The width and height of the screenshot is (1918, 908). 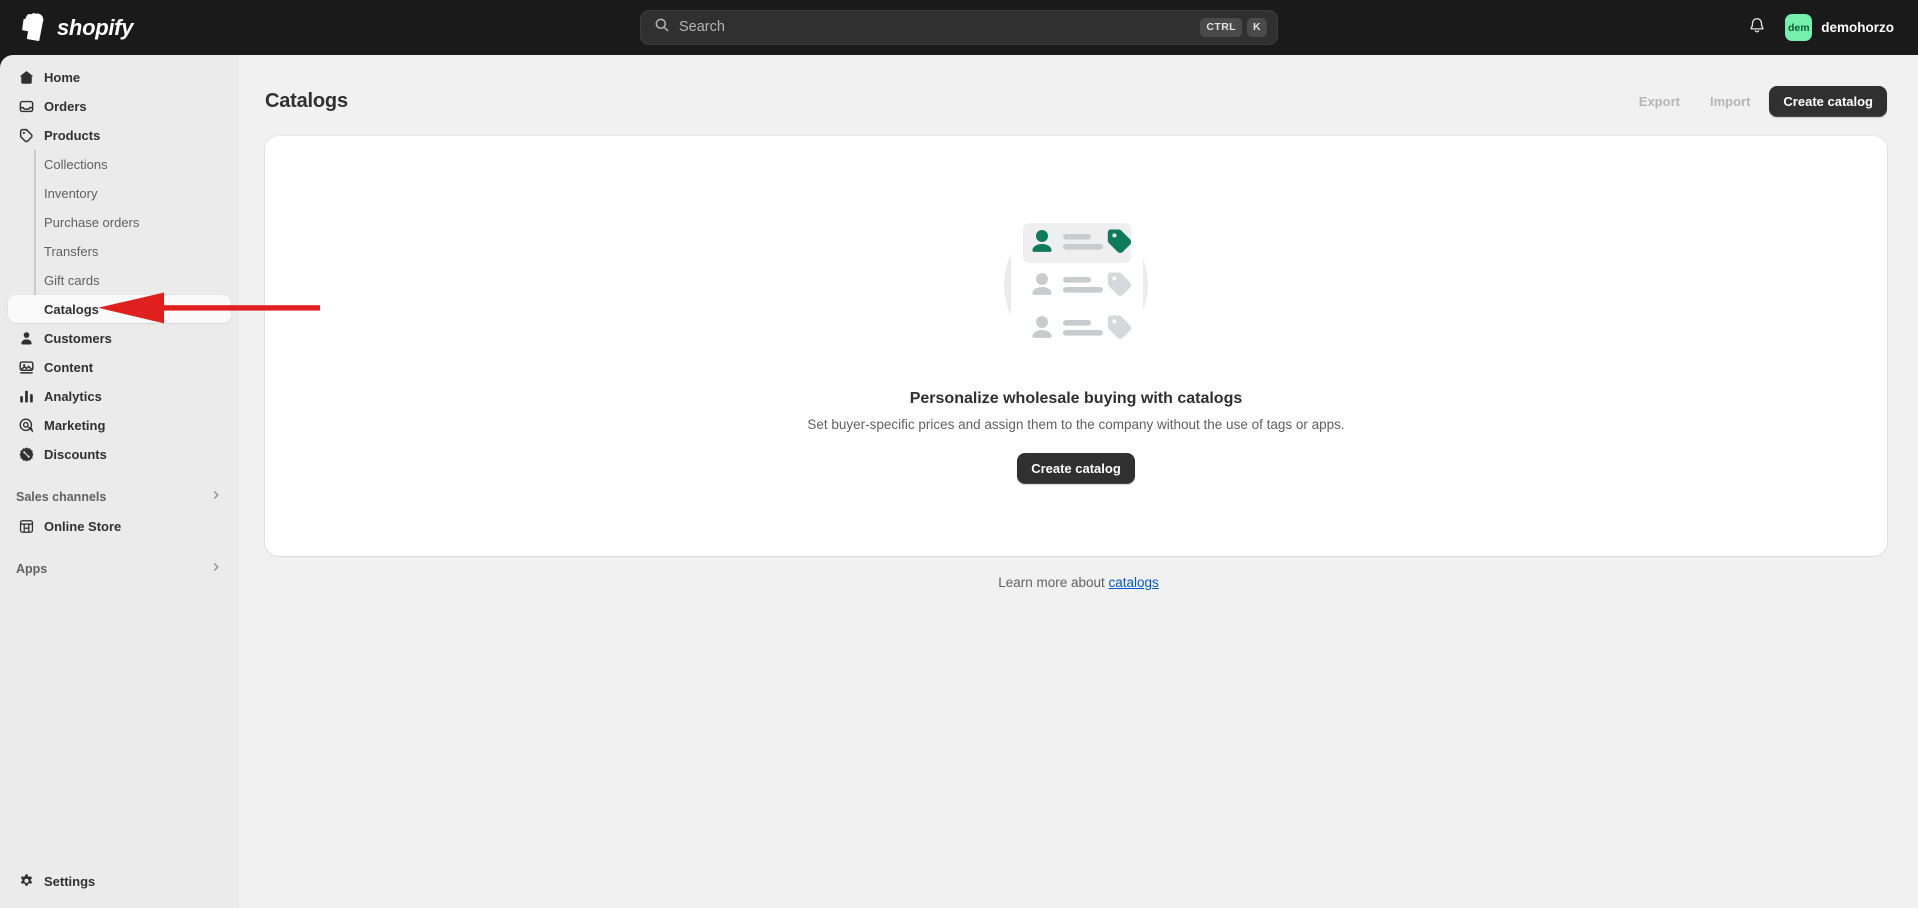 What do you see at coordinates (1076, 468) in the screenshot?
I see `empty-state-create-catalog-button: Create catalog` at bounding box center [1076, 468].